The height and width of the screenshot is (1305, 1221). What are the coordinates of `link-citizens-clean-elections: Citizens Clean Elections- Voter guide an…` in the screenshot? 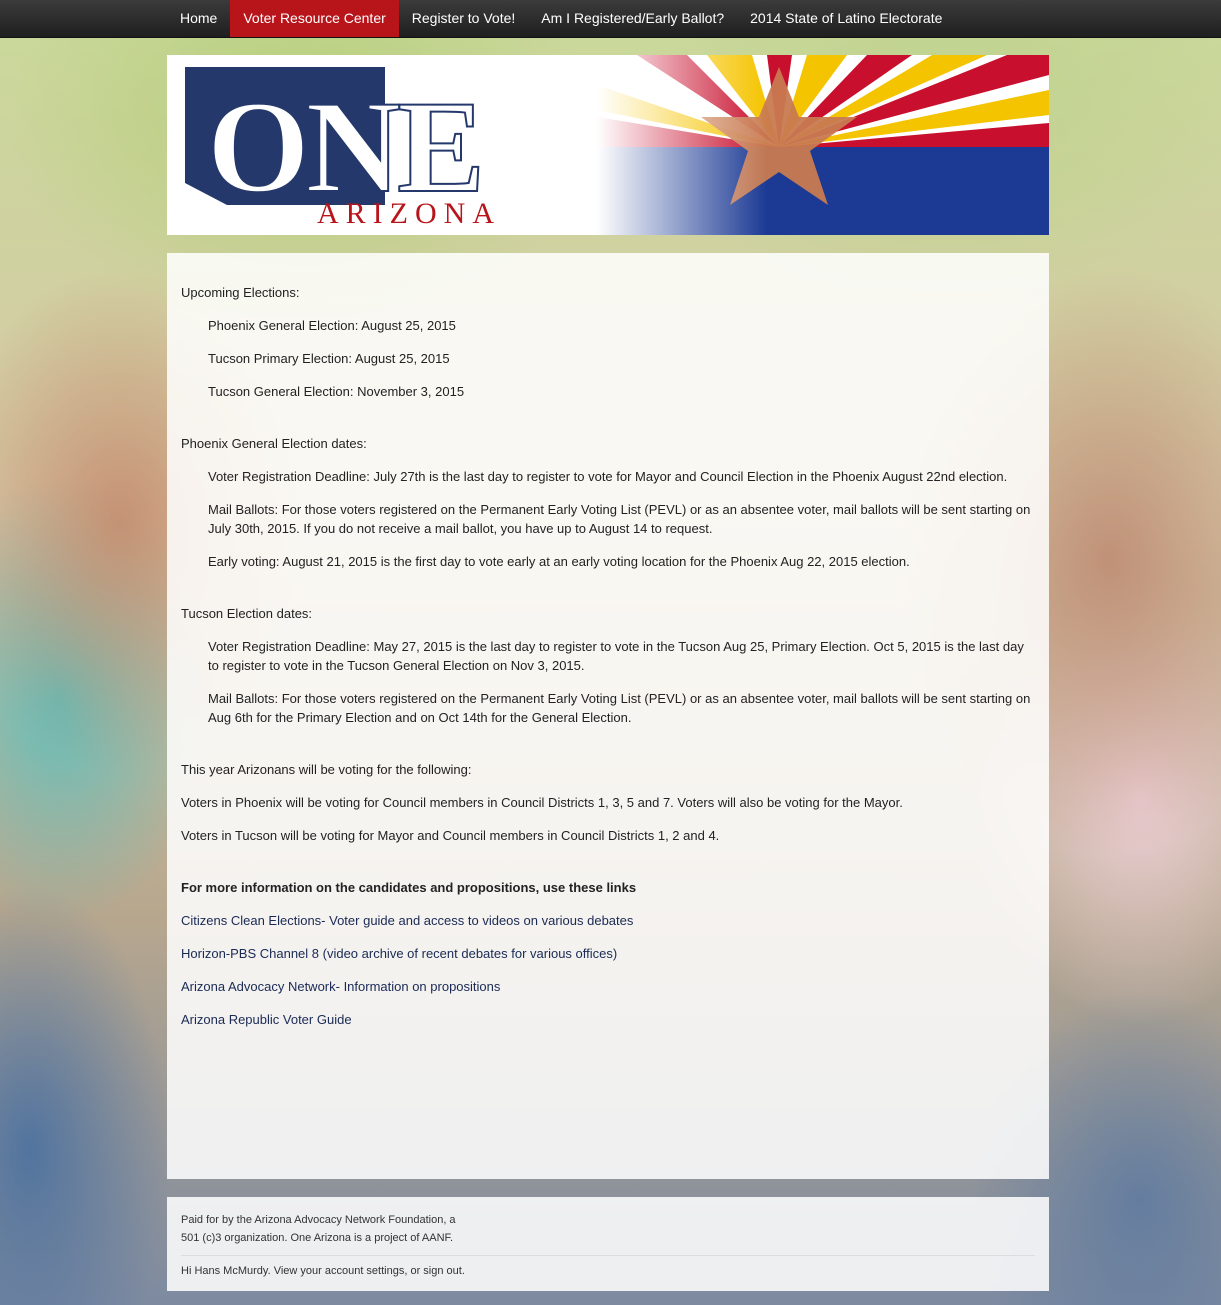 It's located at (407, 920).